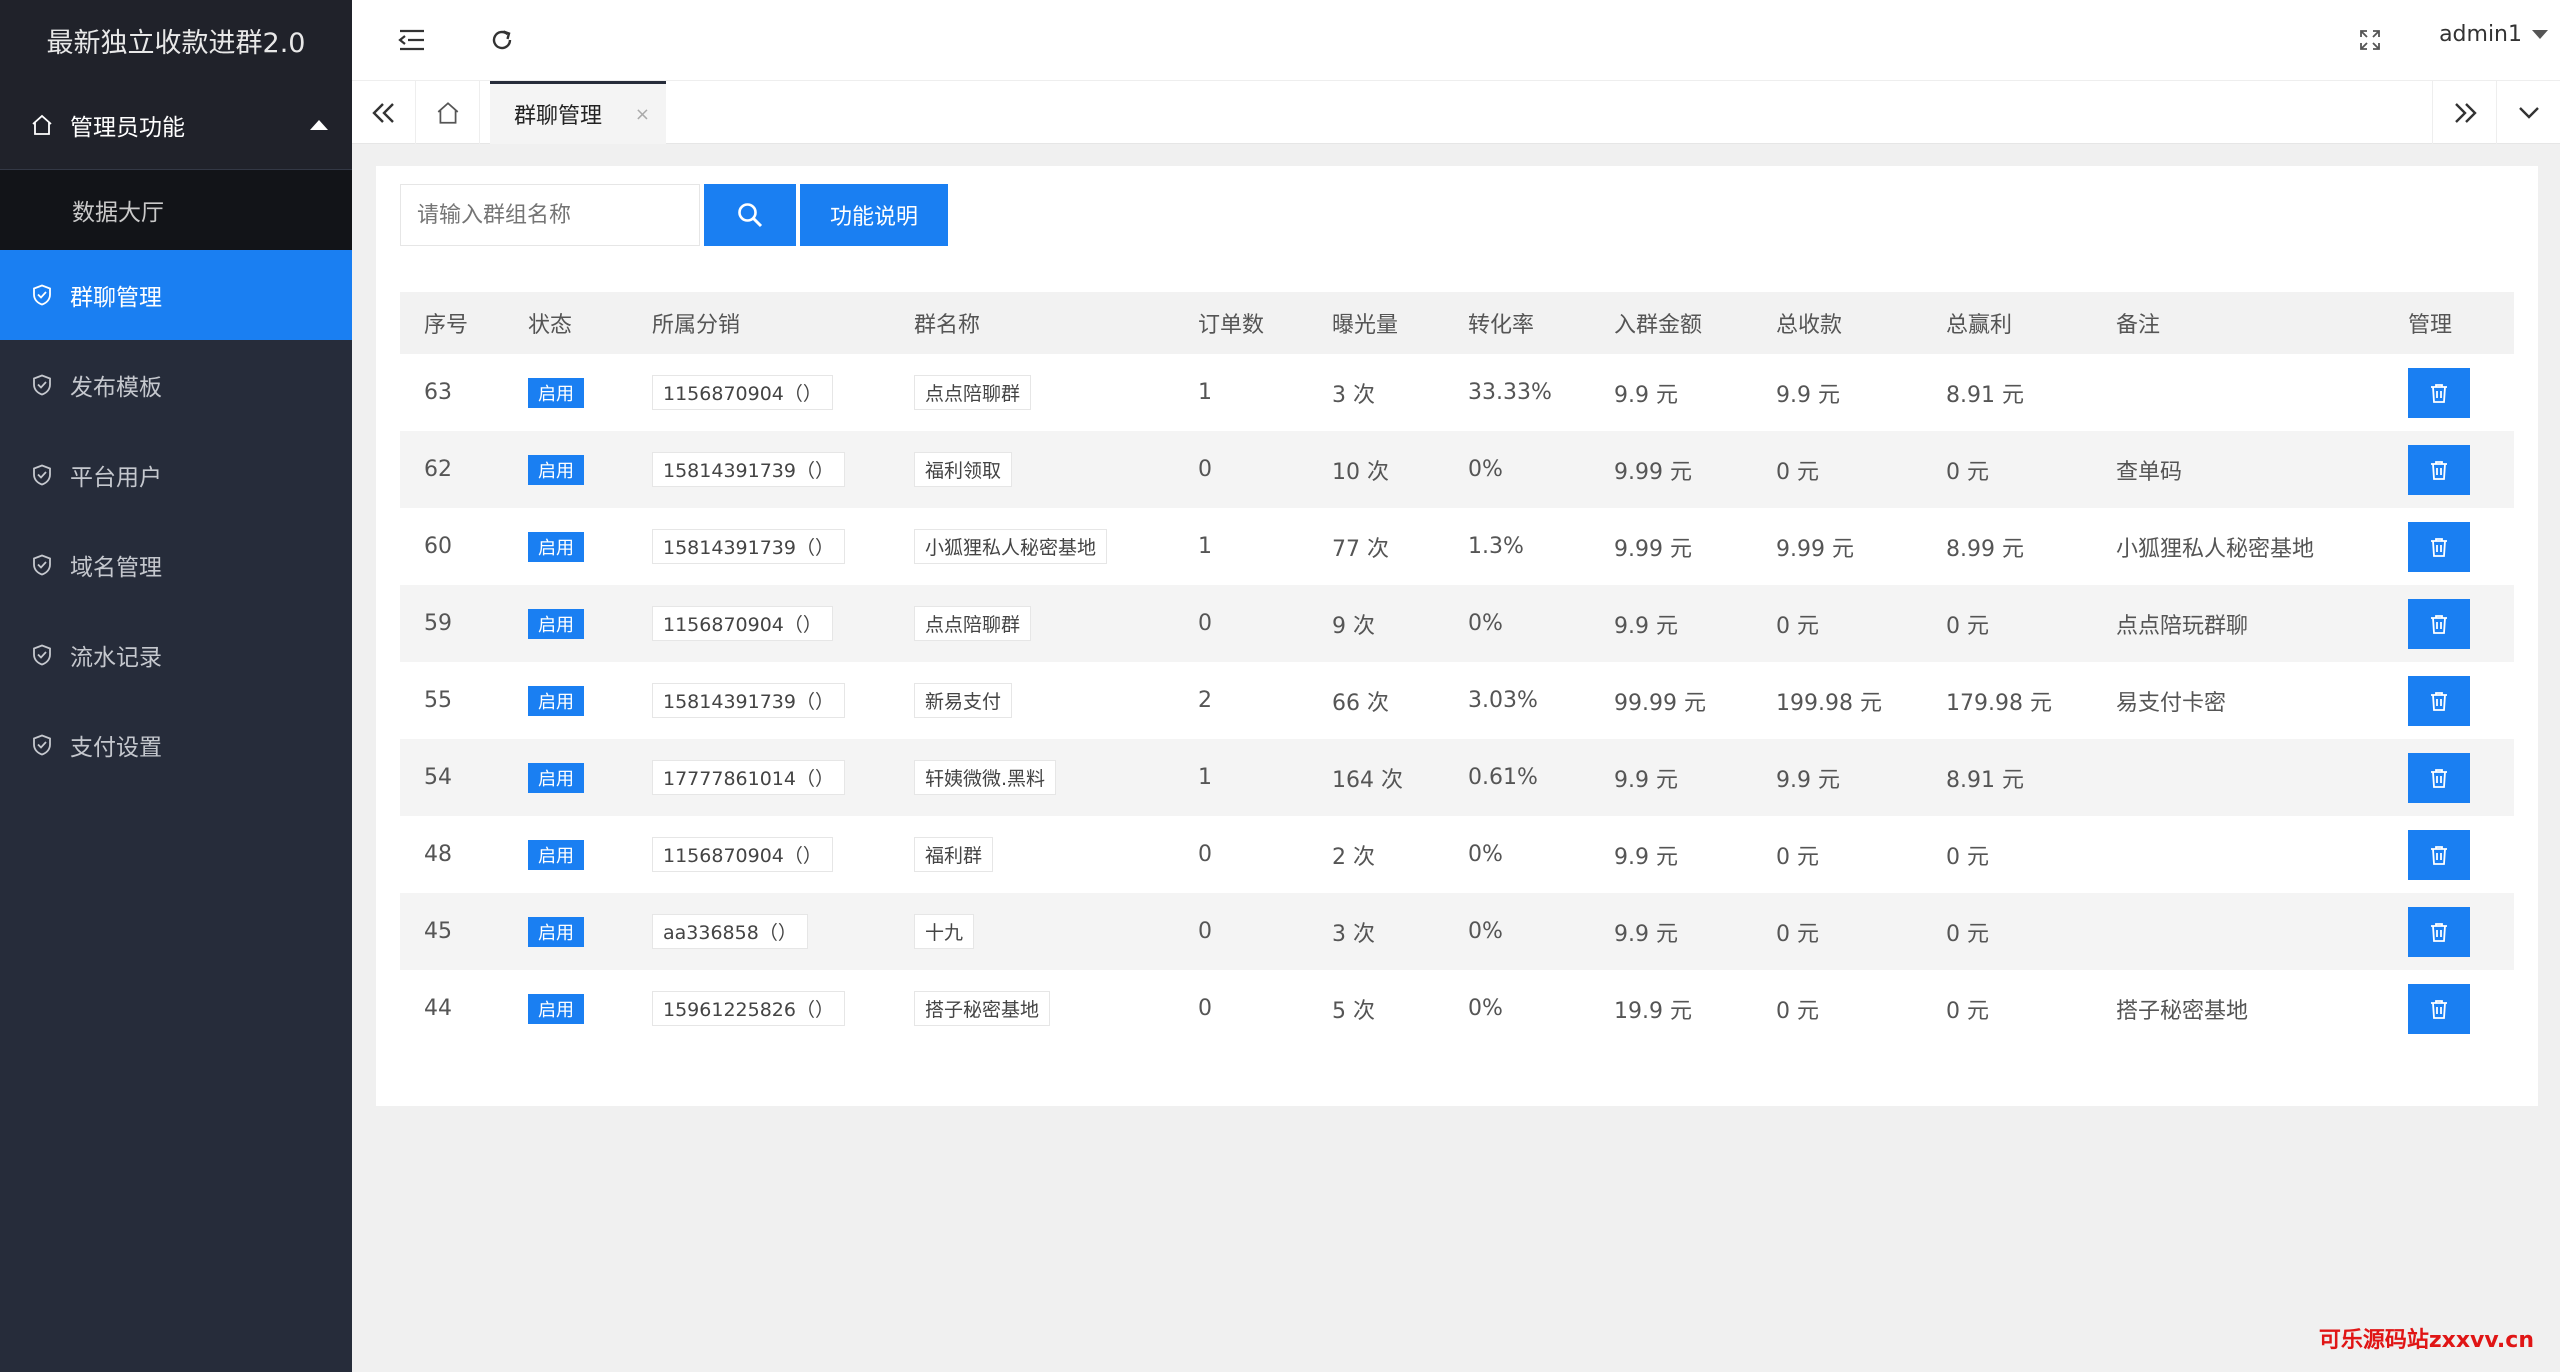 The image size is (2560, 1372). Describe the element at coordinates (176, 745) in the screenshot. I see `sidebar-item-payment-settings: 支付设置` at that location.